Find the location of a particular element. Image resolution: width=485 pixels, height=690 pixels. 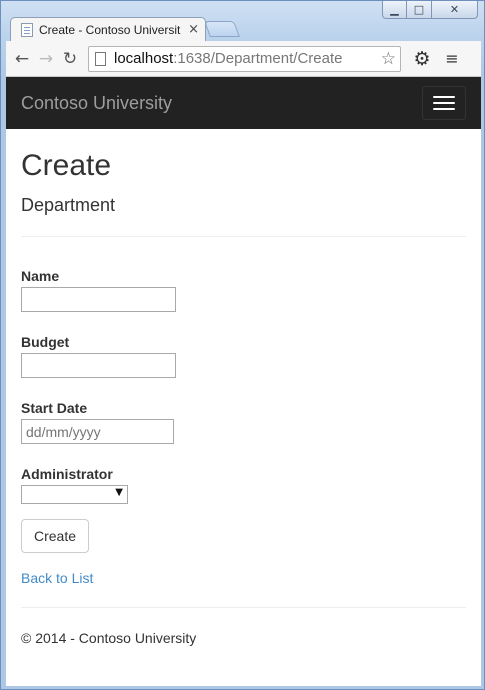

menu-icon: ≡ is located at coordinates (452, 59).